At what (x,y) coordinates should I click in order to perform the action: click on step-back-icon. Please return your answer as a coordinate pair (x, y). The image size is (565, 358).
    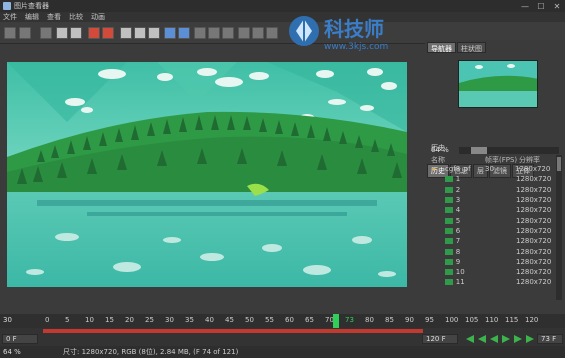
    Looking at the image, I should click on (482, 339).